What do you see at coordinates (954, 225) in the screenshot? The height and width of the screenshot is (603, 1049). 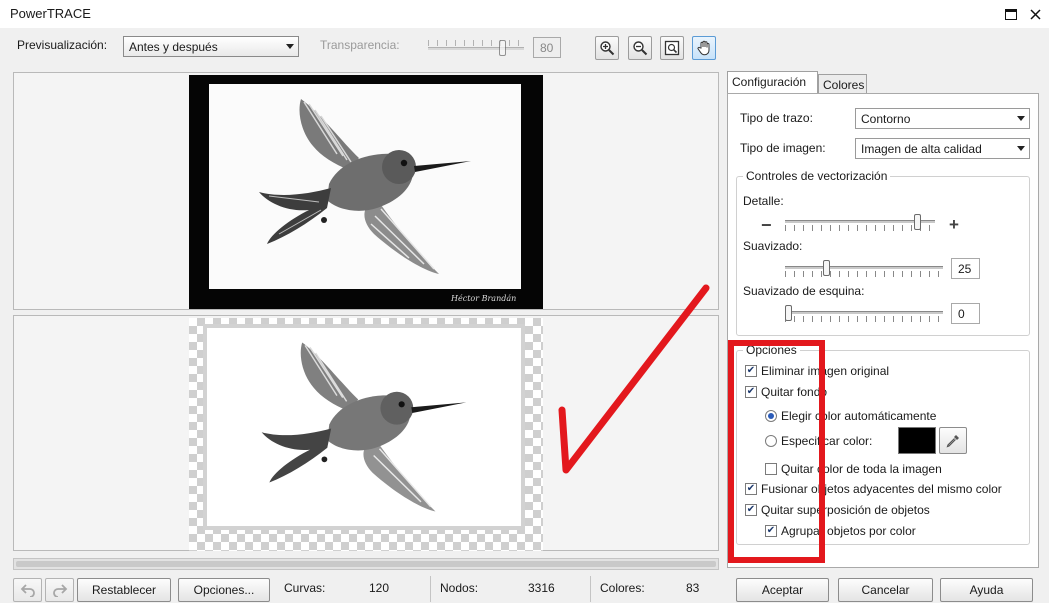 I see `plus-icon: +` at bounding box center [954, 225].